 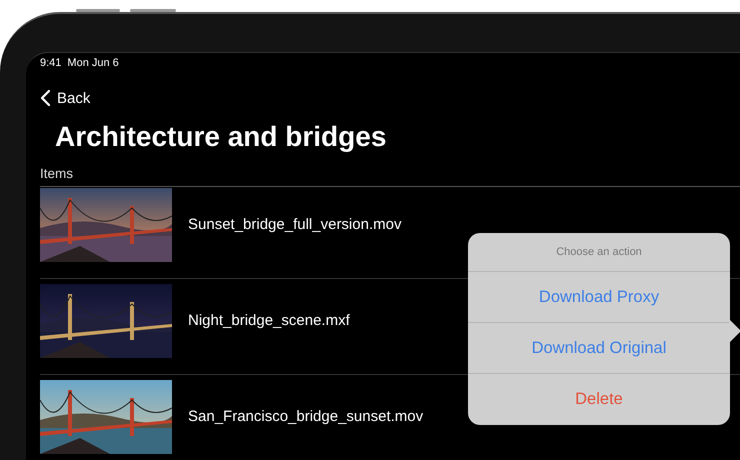 What do you see at coordinates (390, 176) in the screenshot?
I see `section-header: Items` at bounding box center [390, 176].